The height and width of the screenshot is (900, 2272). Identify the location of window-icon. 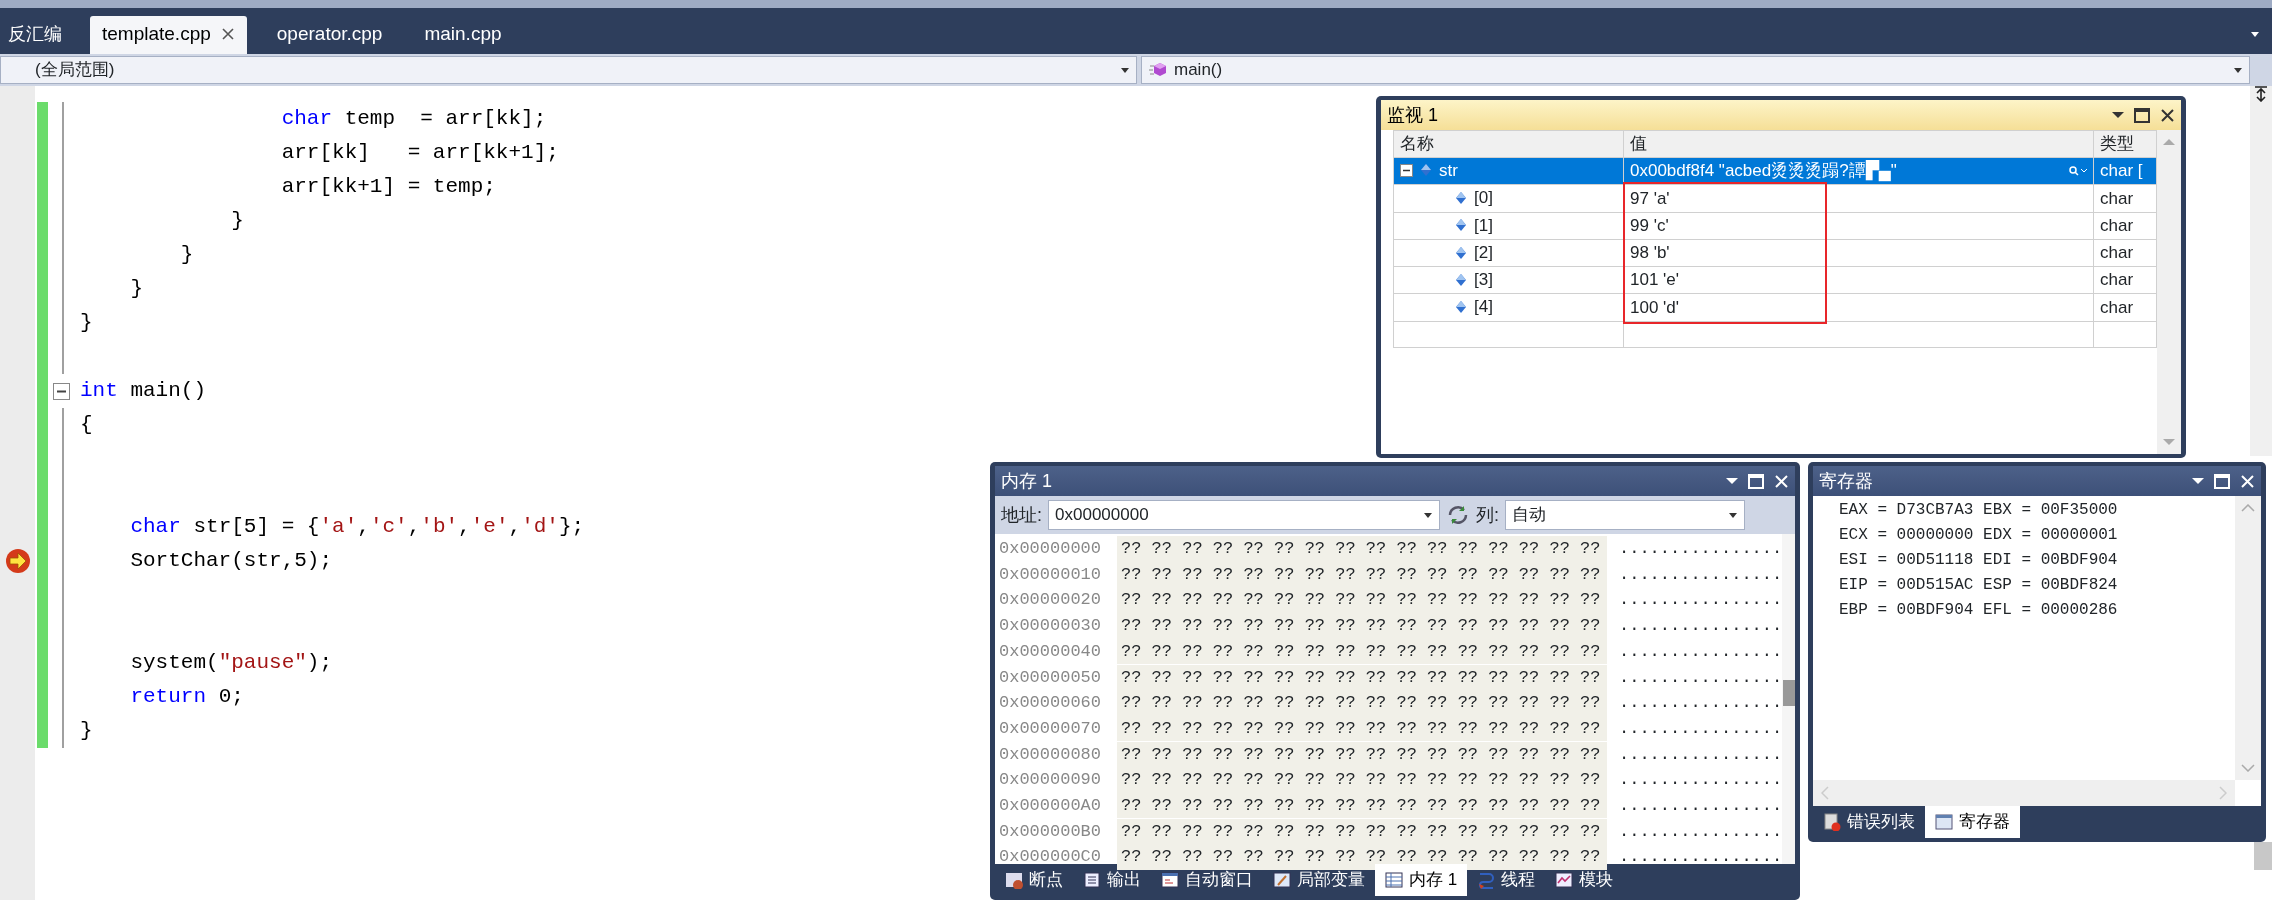
(1170, 880).